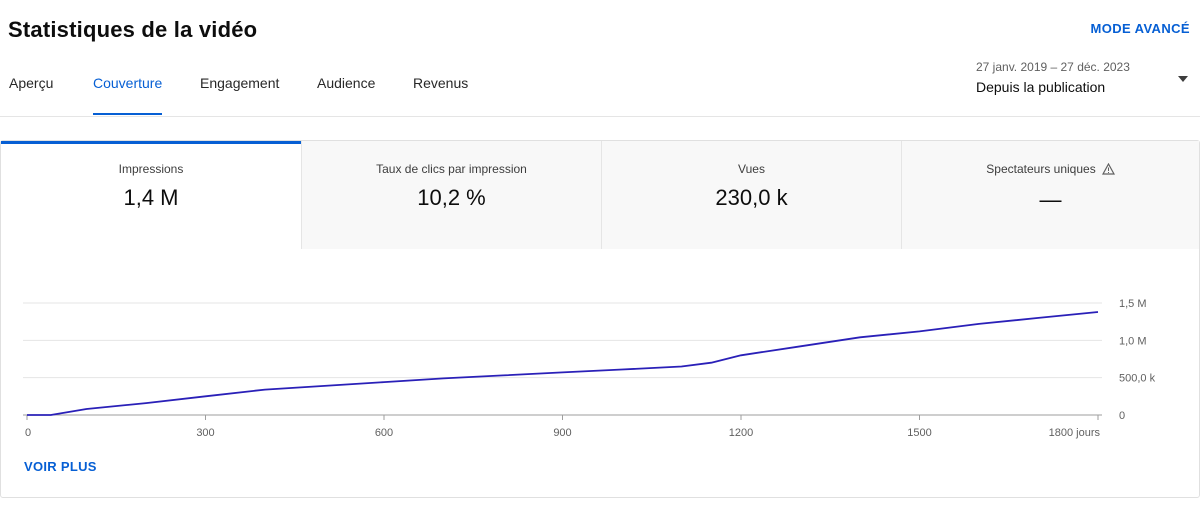 The width and height of the screenshot is (1200, 505). I want to click on page-title: Statistiques de la vidéo, so click(133, 29).